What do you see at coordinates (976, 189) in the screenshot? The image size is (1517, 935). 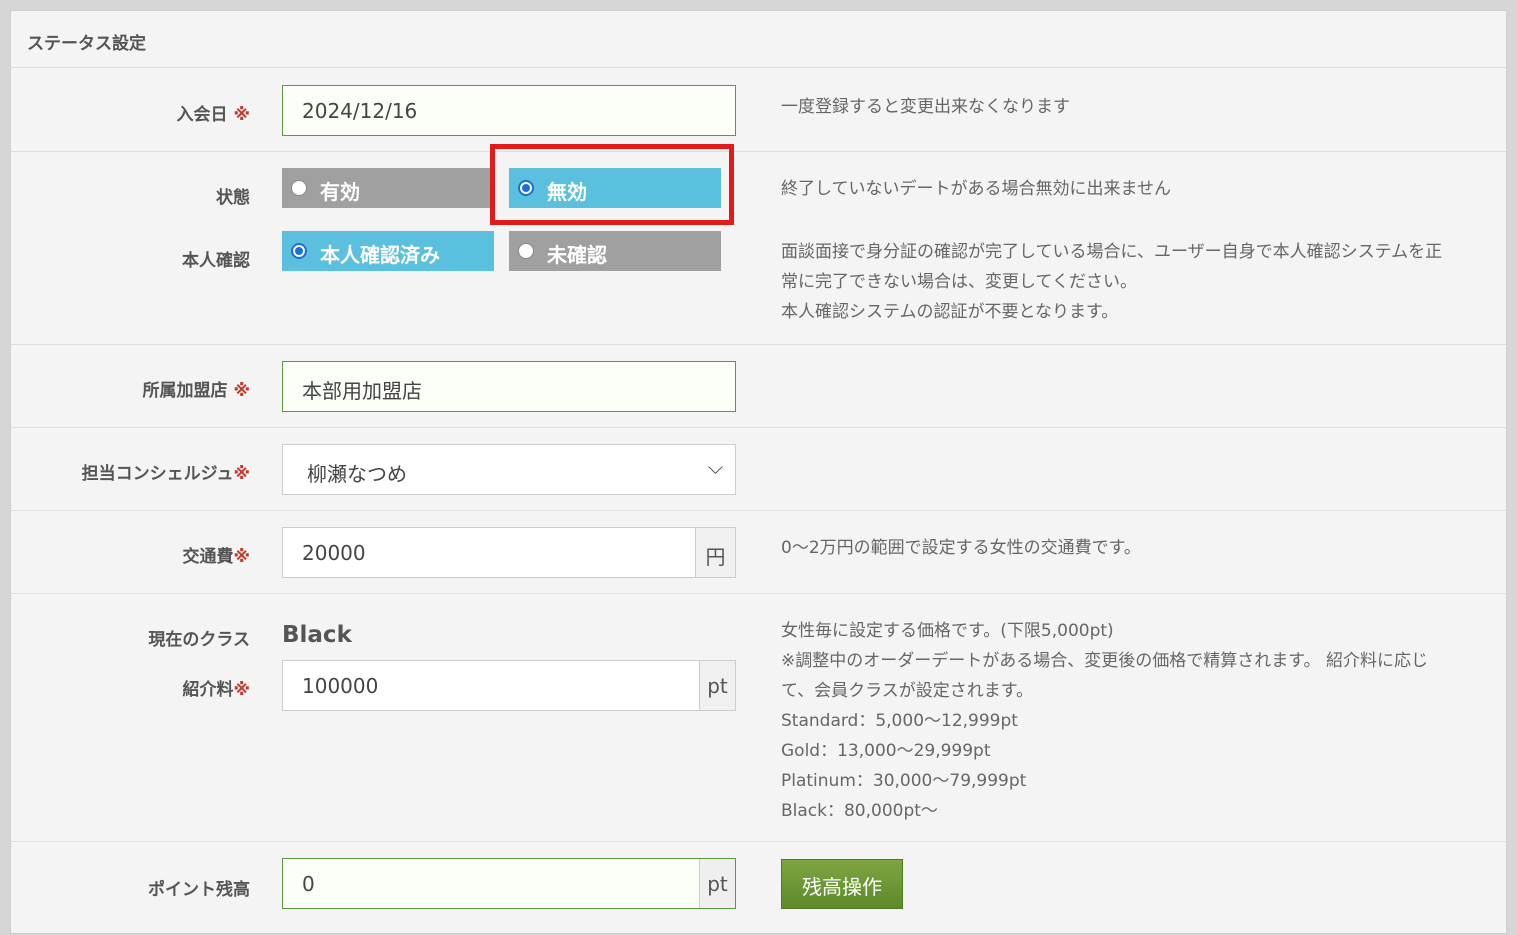 I see `status-help: 終了していないデートがある場合無効に出来ません` at bounding box center [976, 189].